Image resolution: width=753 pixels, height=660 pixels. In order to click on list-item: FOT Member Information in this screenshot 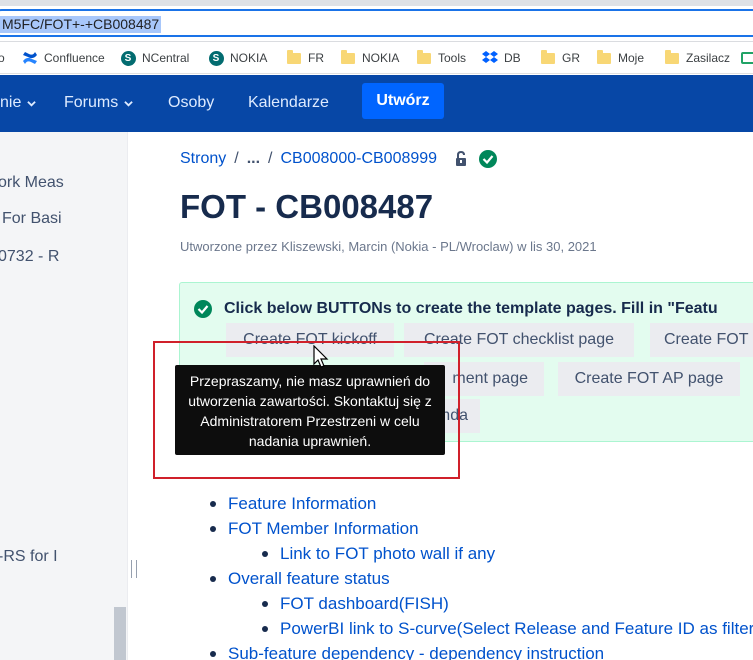, I will do `click(314, 529)`.